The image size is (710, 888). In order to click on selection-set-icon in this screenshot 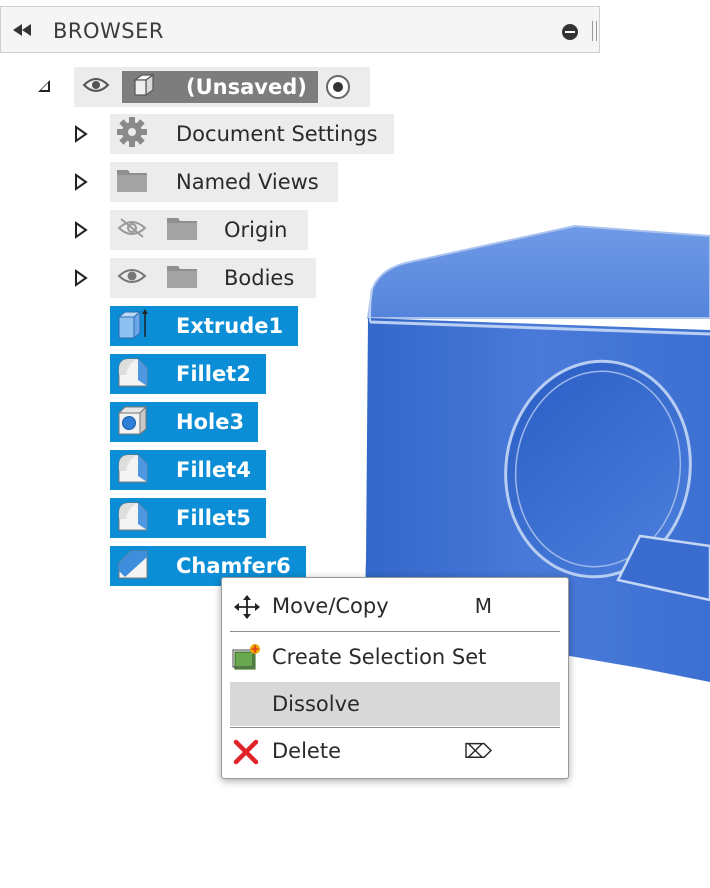, I will do `click(247, 659)`.